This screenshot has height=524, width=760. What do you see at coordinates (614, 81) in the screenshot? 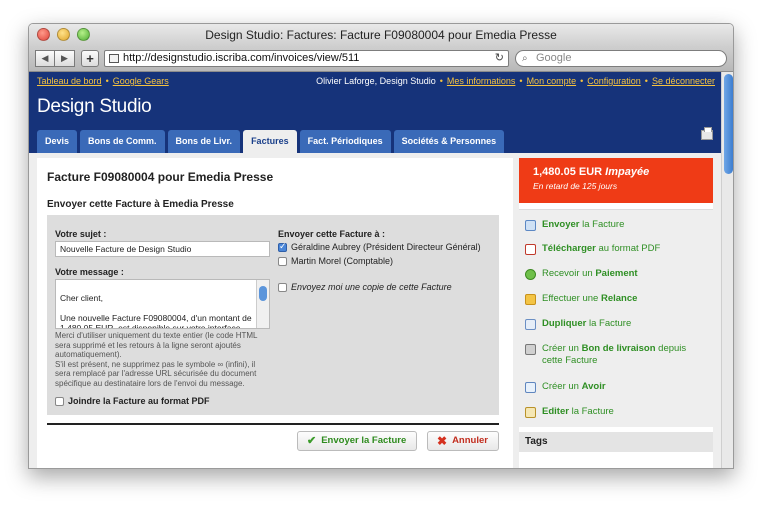
I see `configuration-link: Configuration` at bounding box center [614, 81].